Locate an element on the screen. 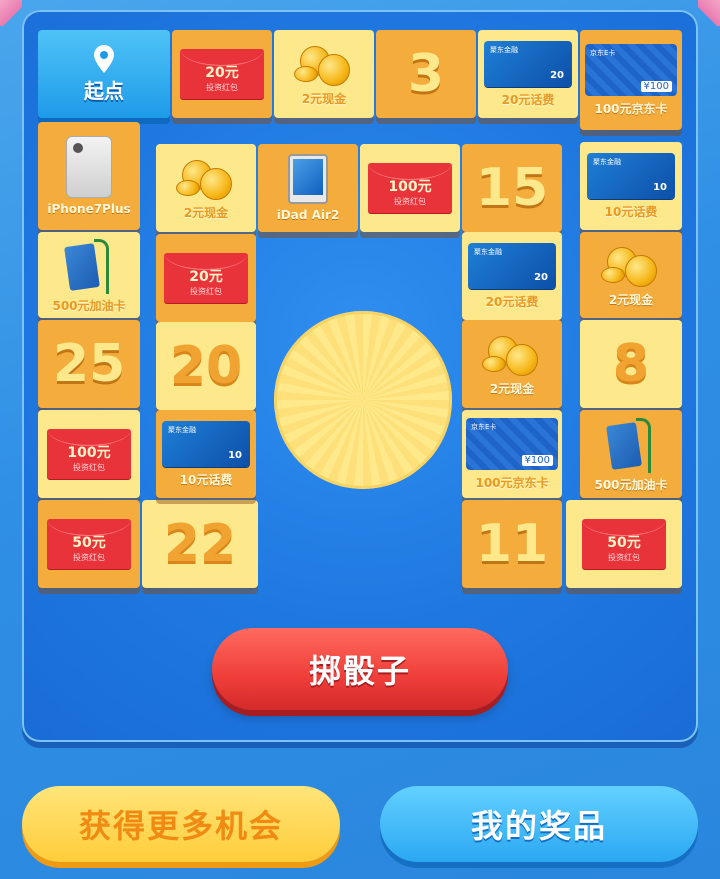 This screenshot has width=720, height=879. step-number: 15 is located at coordinates (512, 188).